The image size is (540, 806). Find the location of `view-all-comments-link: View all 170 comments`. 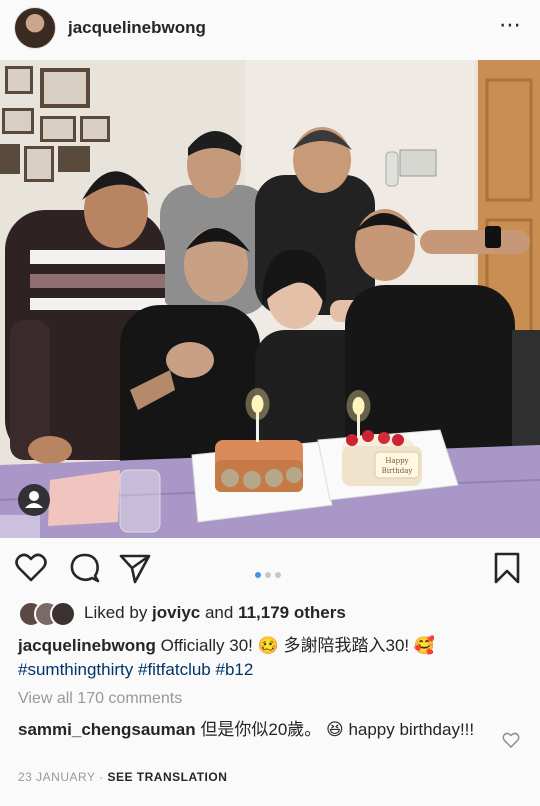

view-all-comments-link: View all 170 comments is located at coordinates (100, 699).